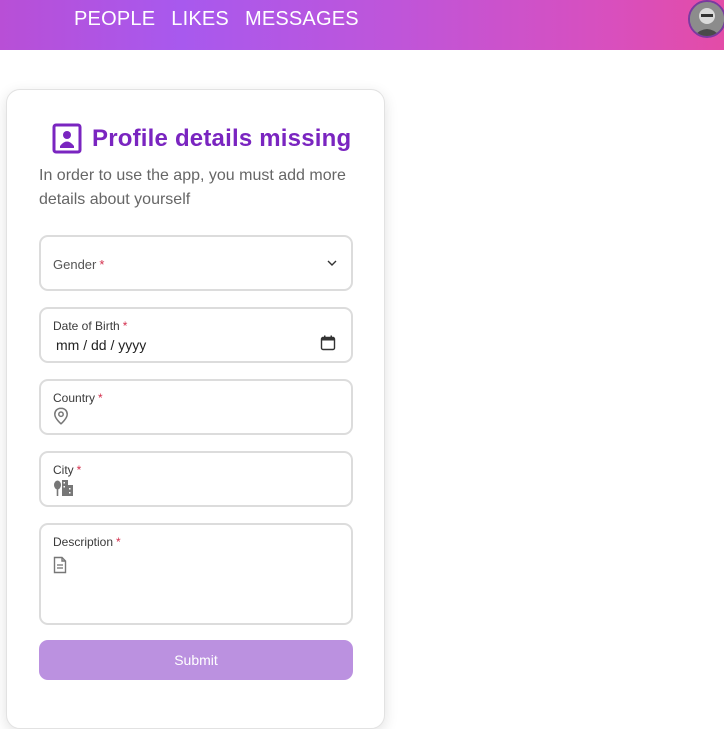 This screenshot has height=729, width=724. I want to click on main-nav: PEOPLE LIKES MESSAGES, so click(216, 19).